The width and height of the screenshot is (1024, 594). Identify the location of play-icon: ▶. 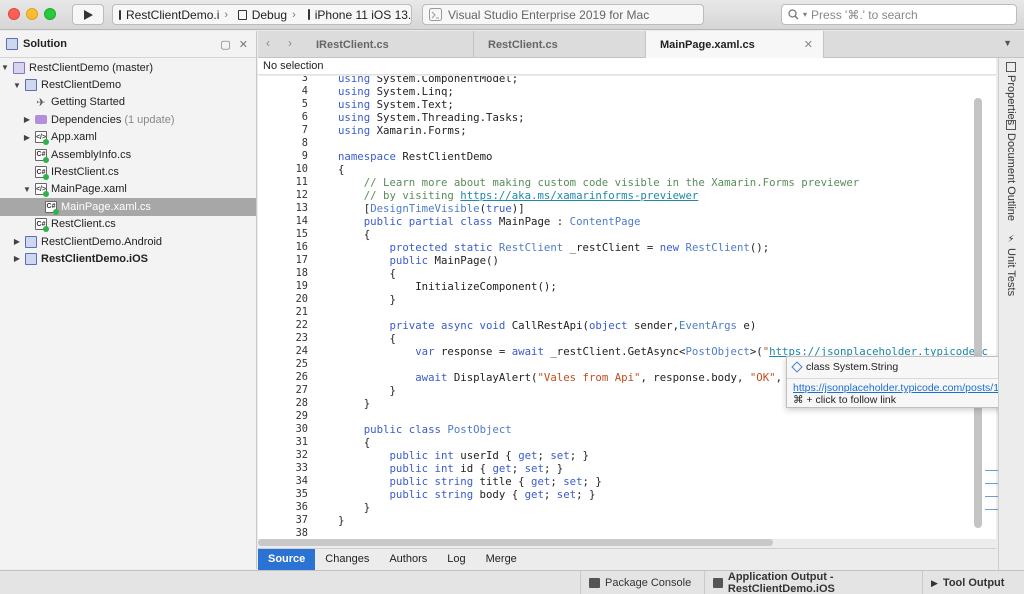
(934, 582).